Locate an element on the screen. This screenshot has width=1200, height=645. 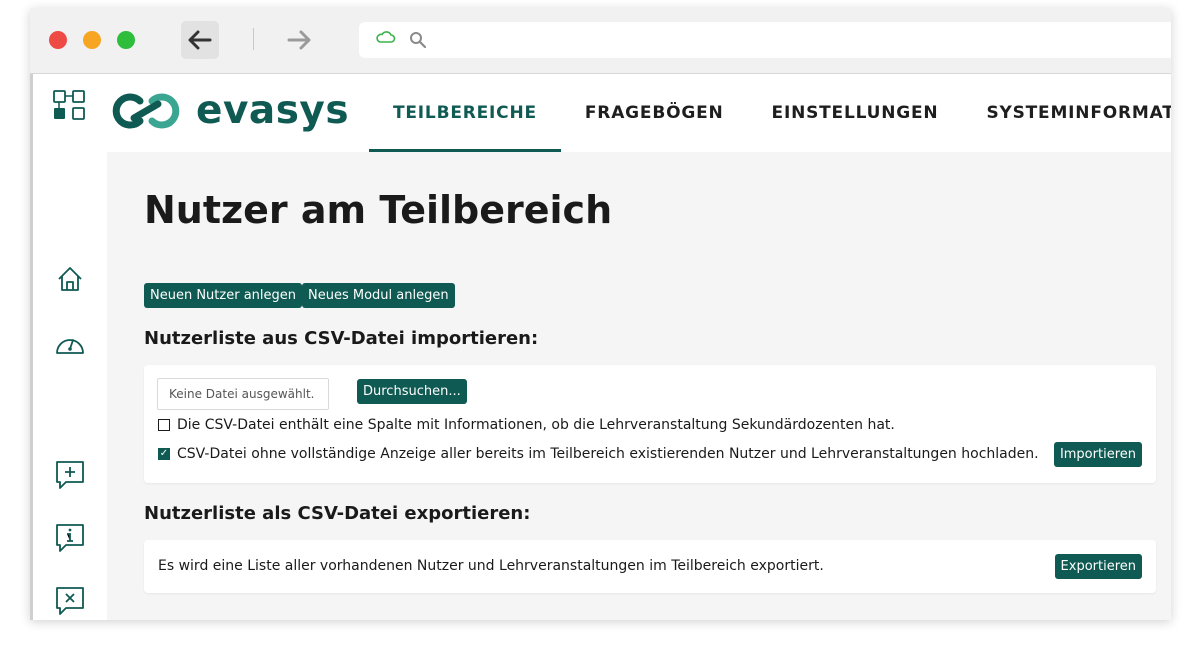
forward-button is located at coordinates (299, 40).